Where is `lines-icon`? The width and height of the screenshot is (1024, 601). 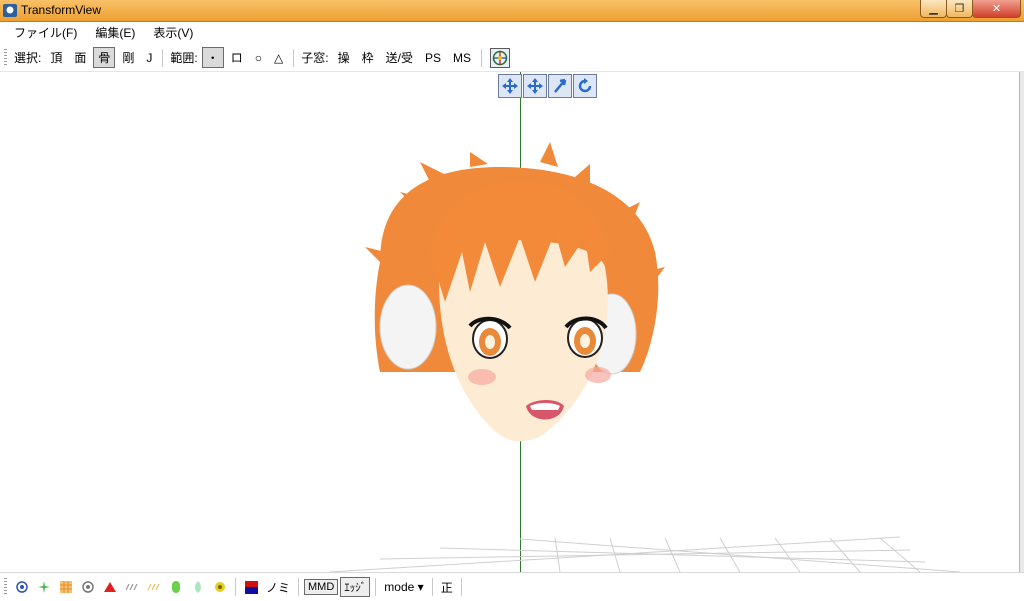
lines-icon is located at coordinates (131, 587).